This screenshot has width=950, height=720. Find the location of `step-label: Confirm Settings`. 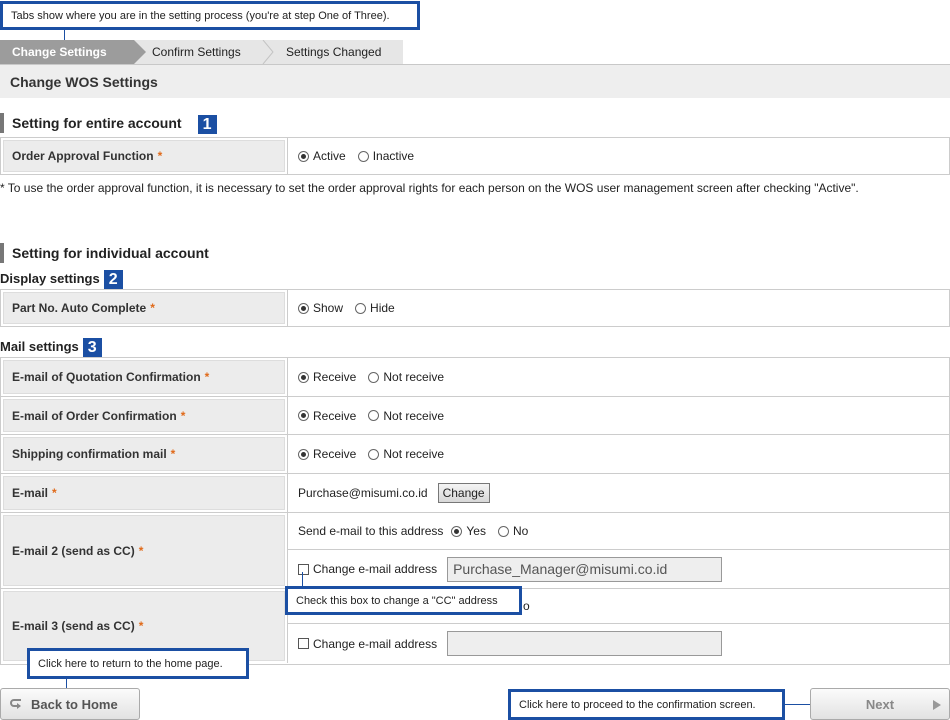

step-label: Confirm Settings is located at coordinates (196, 52).